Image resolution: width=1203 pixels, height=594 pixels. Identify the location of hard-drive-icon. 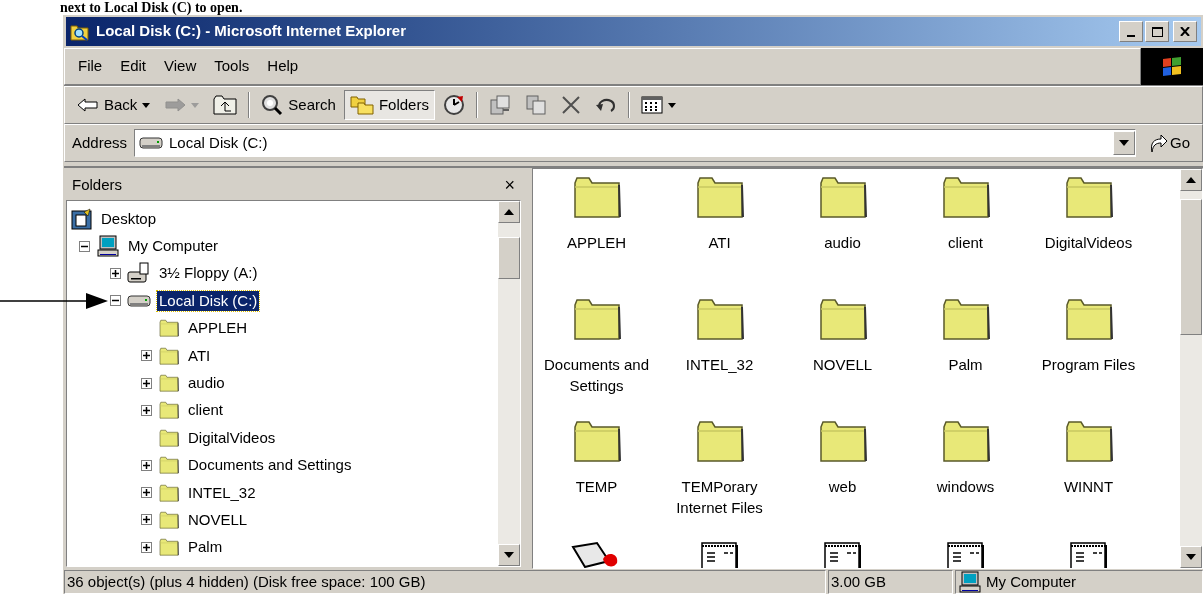
(151, 143).